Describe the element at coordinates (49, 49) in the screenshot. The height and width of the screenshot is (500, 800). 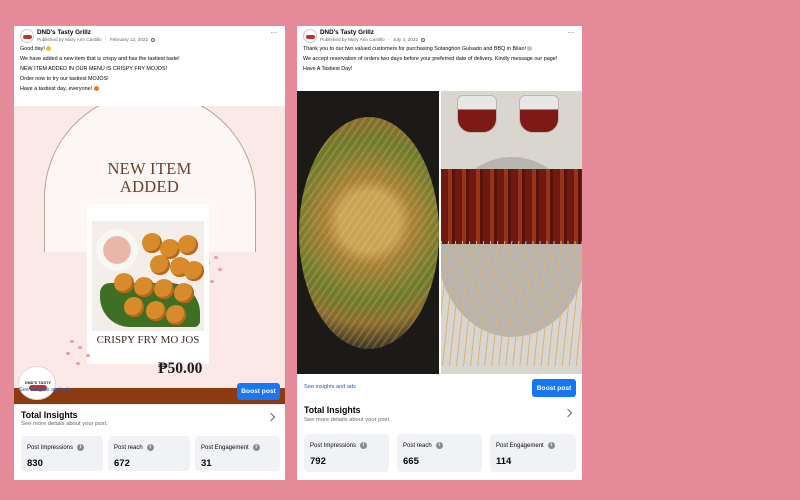
I see `smile-emoji-icon` at that location.